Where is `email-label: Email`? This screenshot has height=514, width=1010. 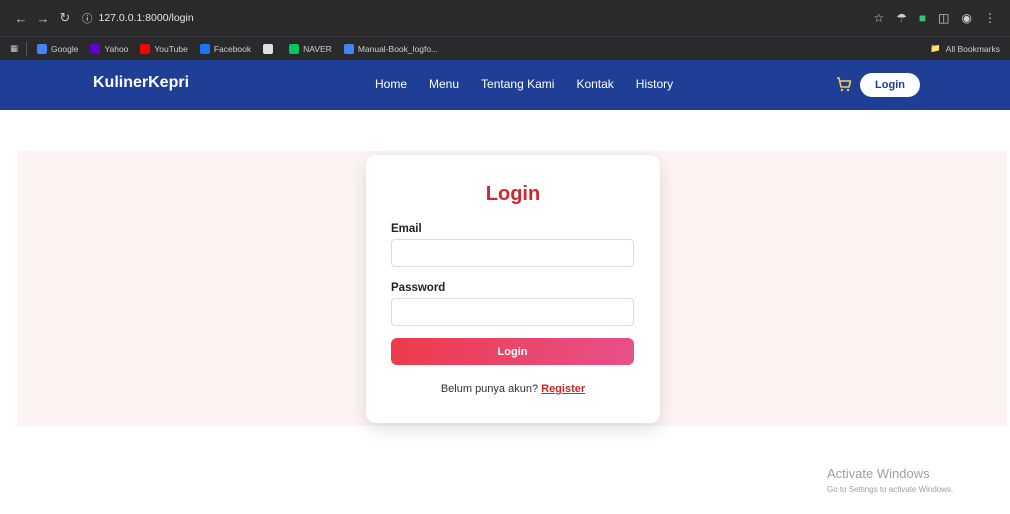
email-label: Email is located at coordinates (406, 229).